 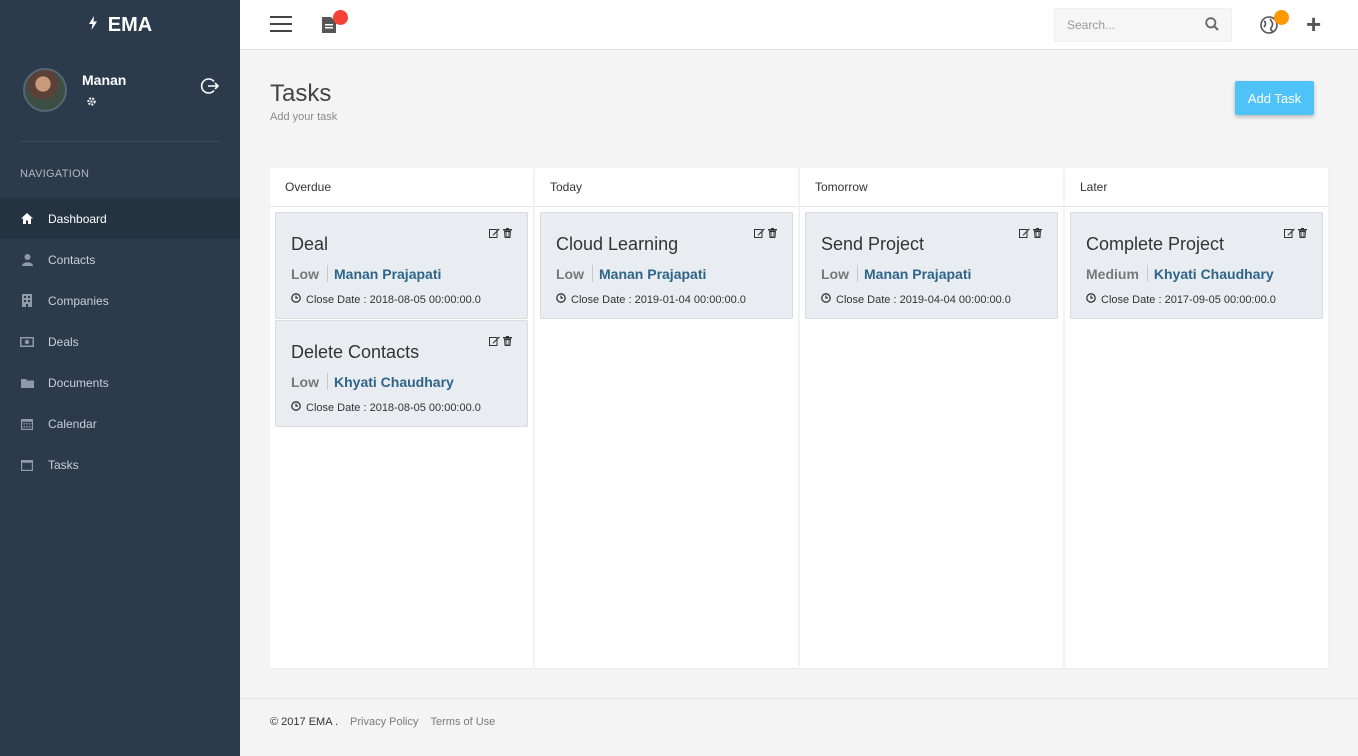 What do you see at coordinates (873, 244) in the screenshot?
I see `task-title: Send Project` at bounding box center [873, 244].